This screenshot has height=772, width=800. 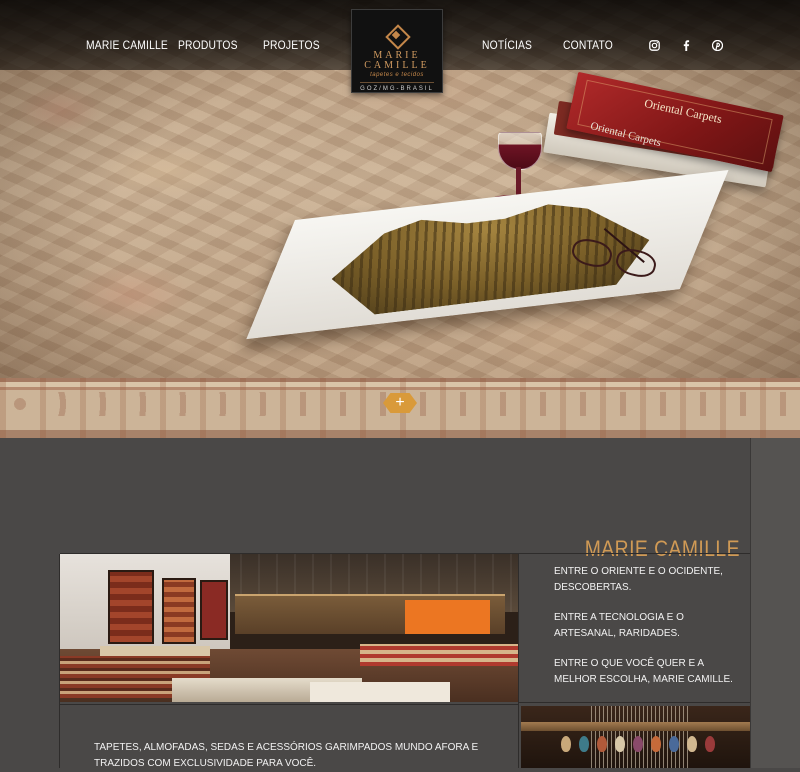 I want to click on nav-link-noticias: NOTÍCIAS, so click(x=507, y=45).